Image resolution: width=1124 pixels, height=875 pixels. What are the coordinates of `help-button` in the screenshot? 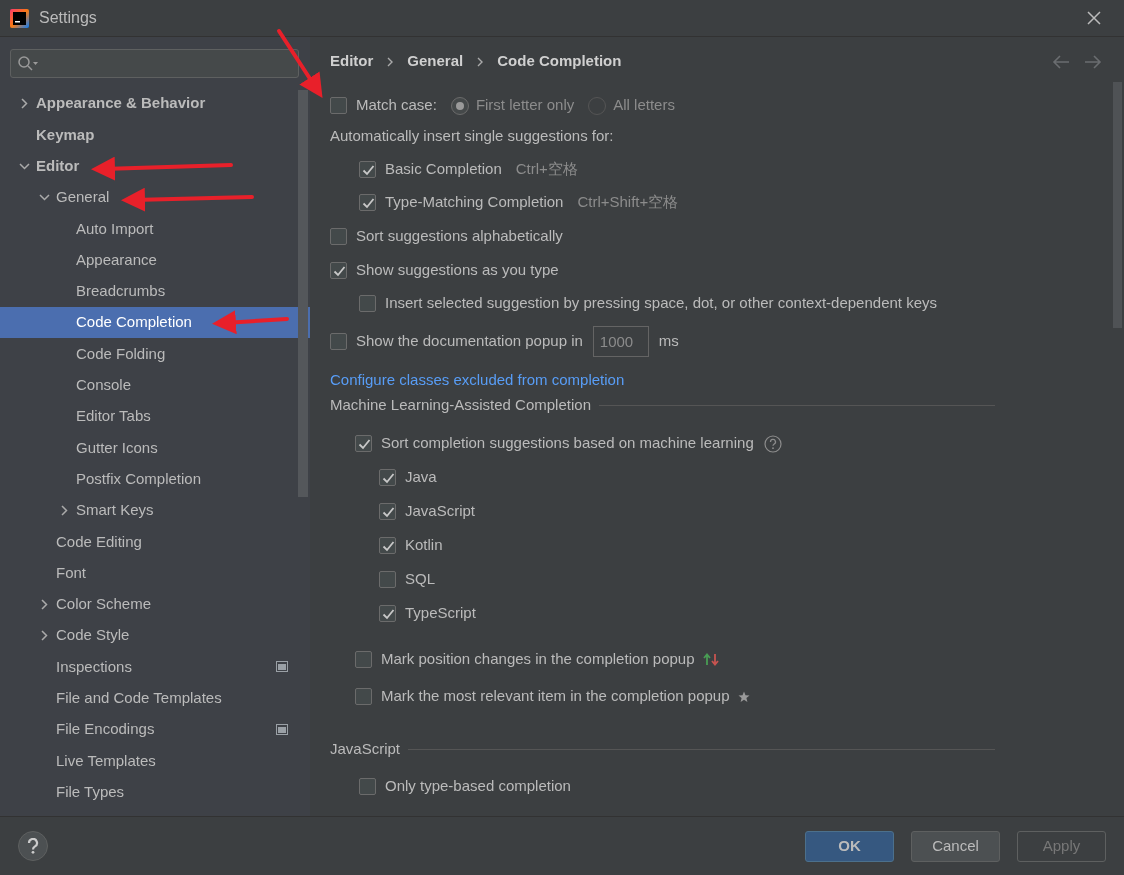 It's located at (33, 846).